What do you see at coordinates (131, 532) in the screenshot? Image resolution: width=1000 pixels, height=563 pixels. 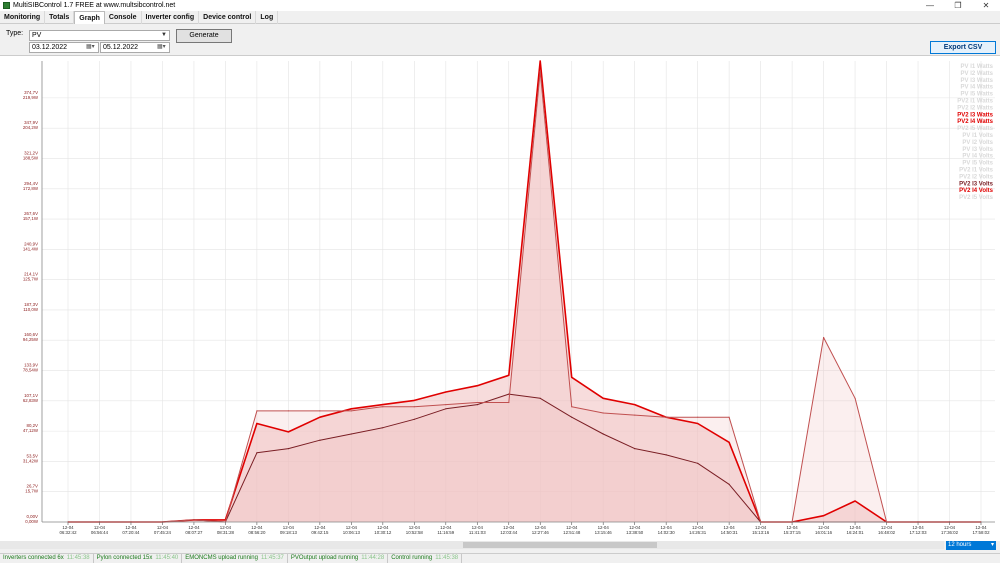 I see `x-tick-label: 07:20:44` at bounding box center [131, 532].